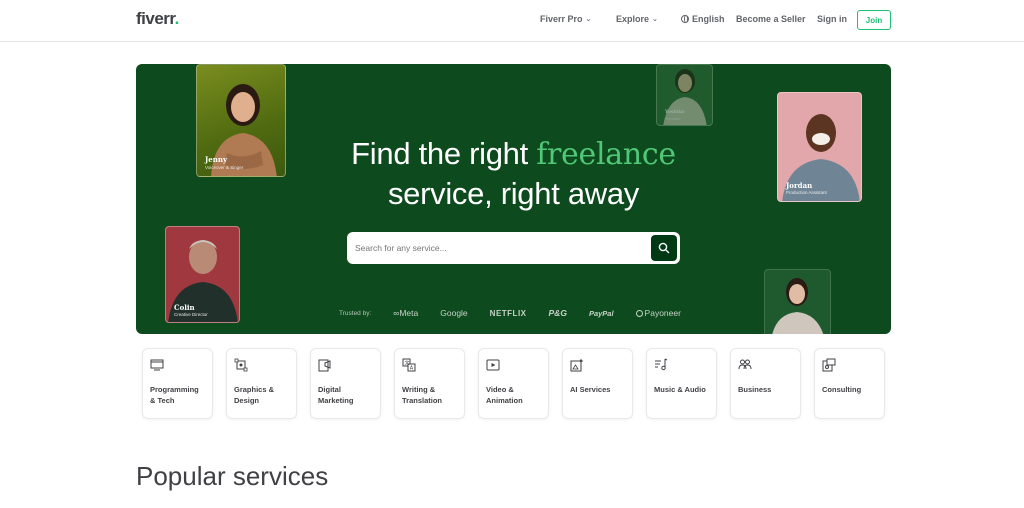  Describe the element at coordinates (798, 306) in the screenshot. I see `freelancer-photo` at that location.